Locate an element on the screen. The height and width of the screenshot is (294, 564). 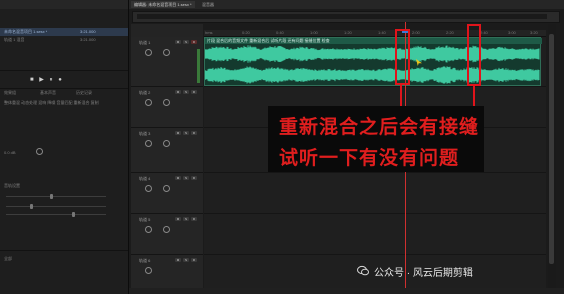
track-header-2: 轨道 2 M S R is located at coordinates (167, 107).